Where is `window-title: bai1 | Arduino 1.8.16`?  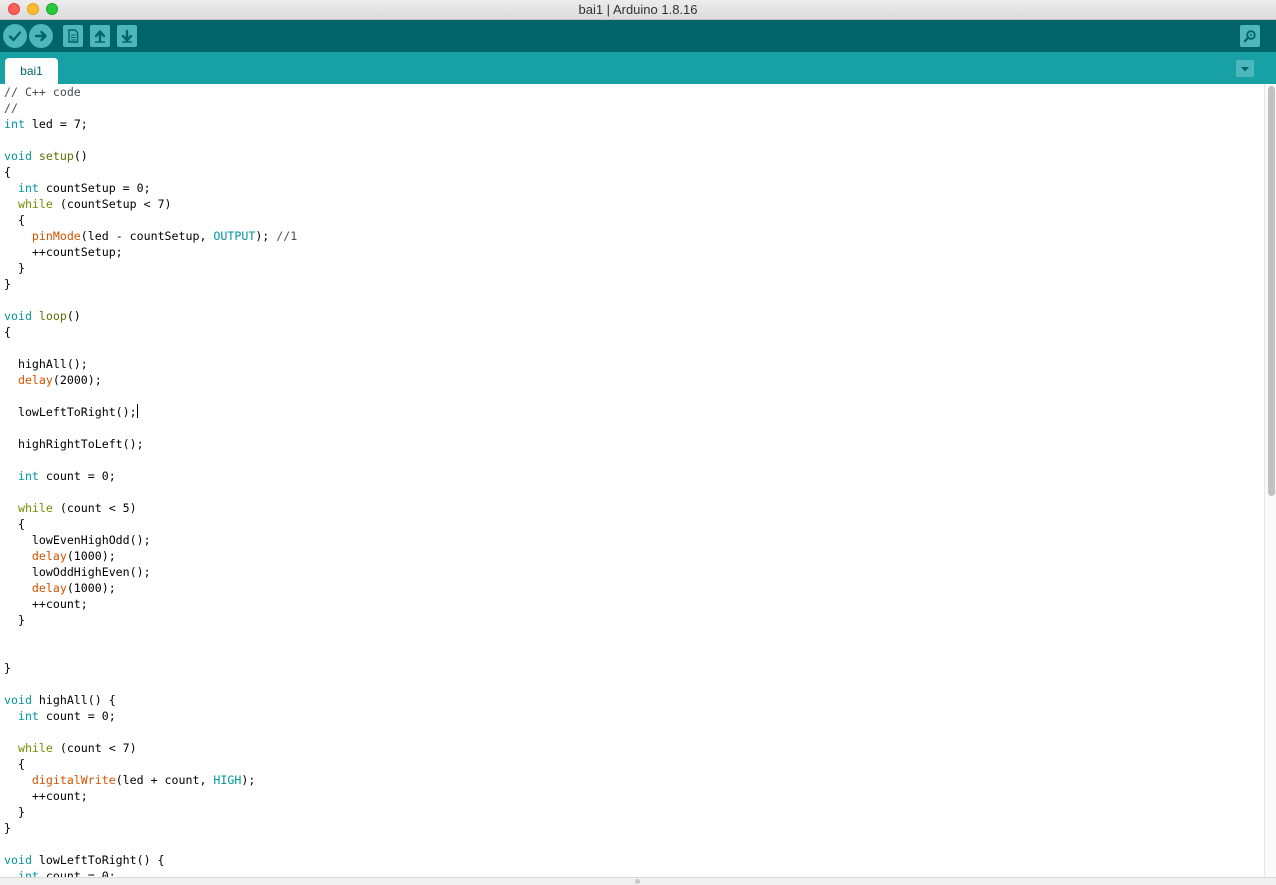 window-title: bai1 | Arduino 1.8.16 is located at coordinates (638, 9).